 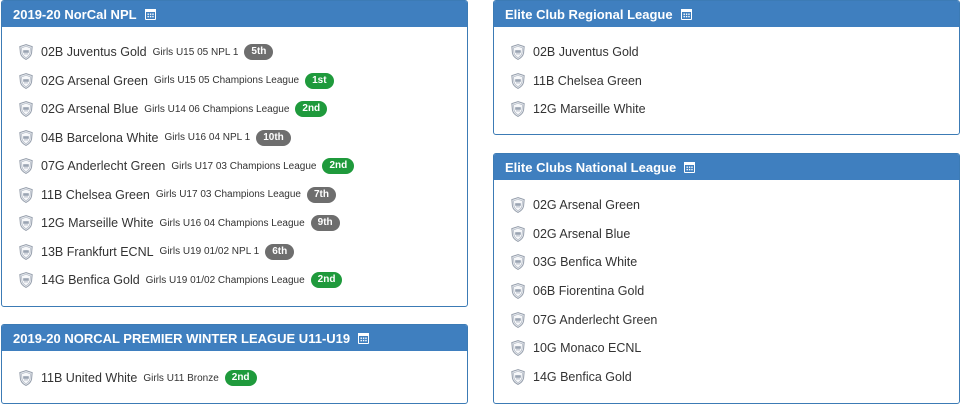 What do you see at coordinates (726, 167) in the screenshot?
I see `panel-header: Elite Clubs National League` at bounding box center [726, 167].